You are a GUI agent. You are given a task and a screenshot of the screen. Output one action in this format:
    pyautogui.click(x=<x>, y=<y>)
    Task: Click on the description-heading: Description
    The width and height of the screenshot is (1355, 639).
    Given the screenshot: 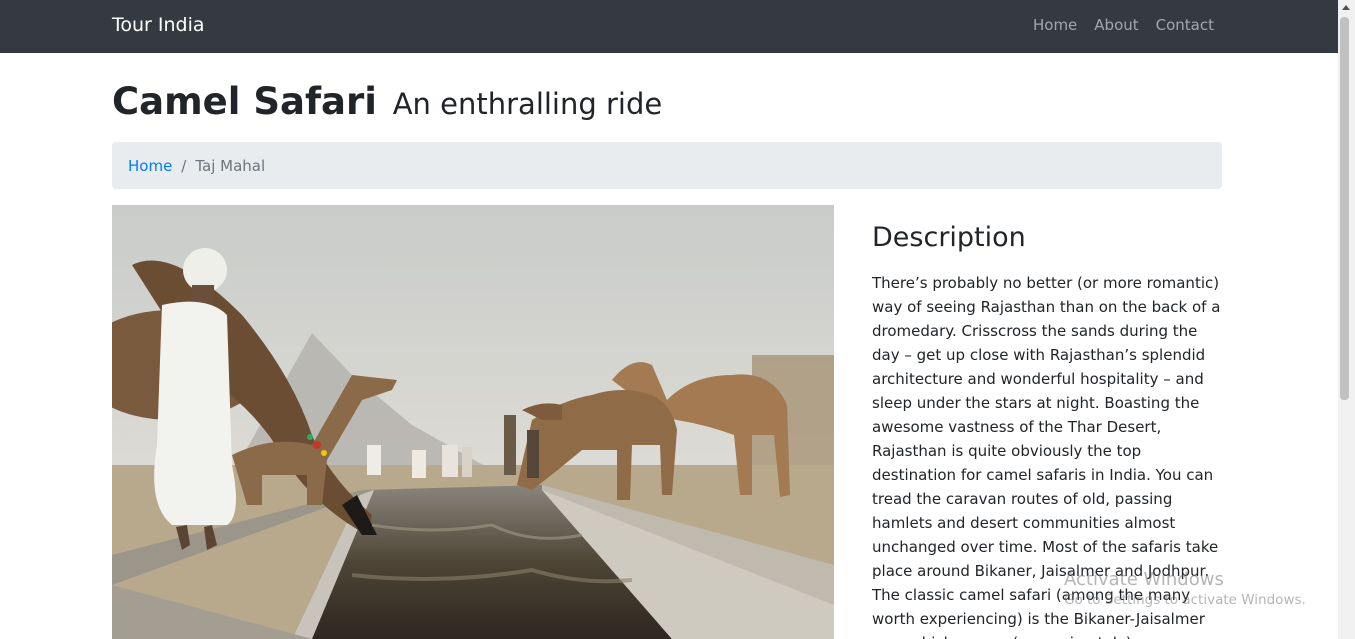 What is the action you would take?
    pyautogui.click(x=949, y=237)
    